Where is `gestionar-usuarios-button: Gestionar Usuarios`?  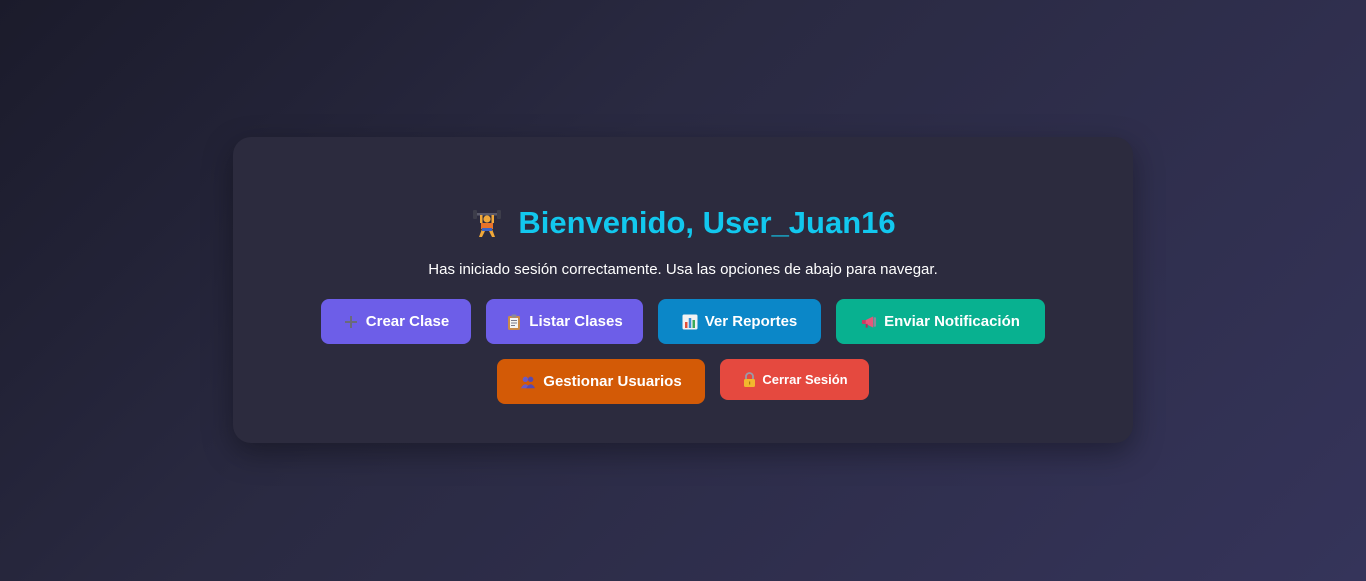
gestionar-usuarios-button: Gestionar Usuarios is located at coordinates (601, 381).